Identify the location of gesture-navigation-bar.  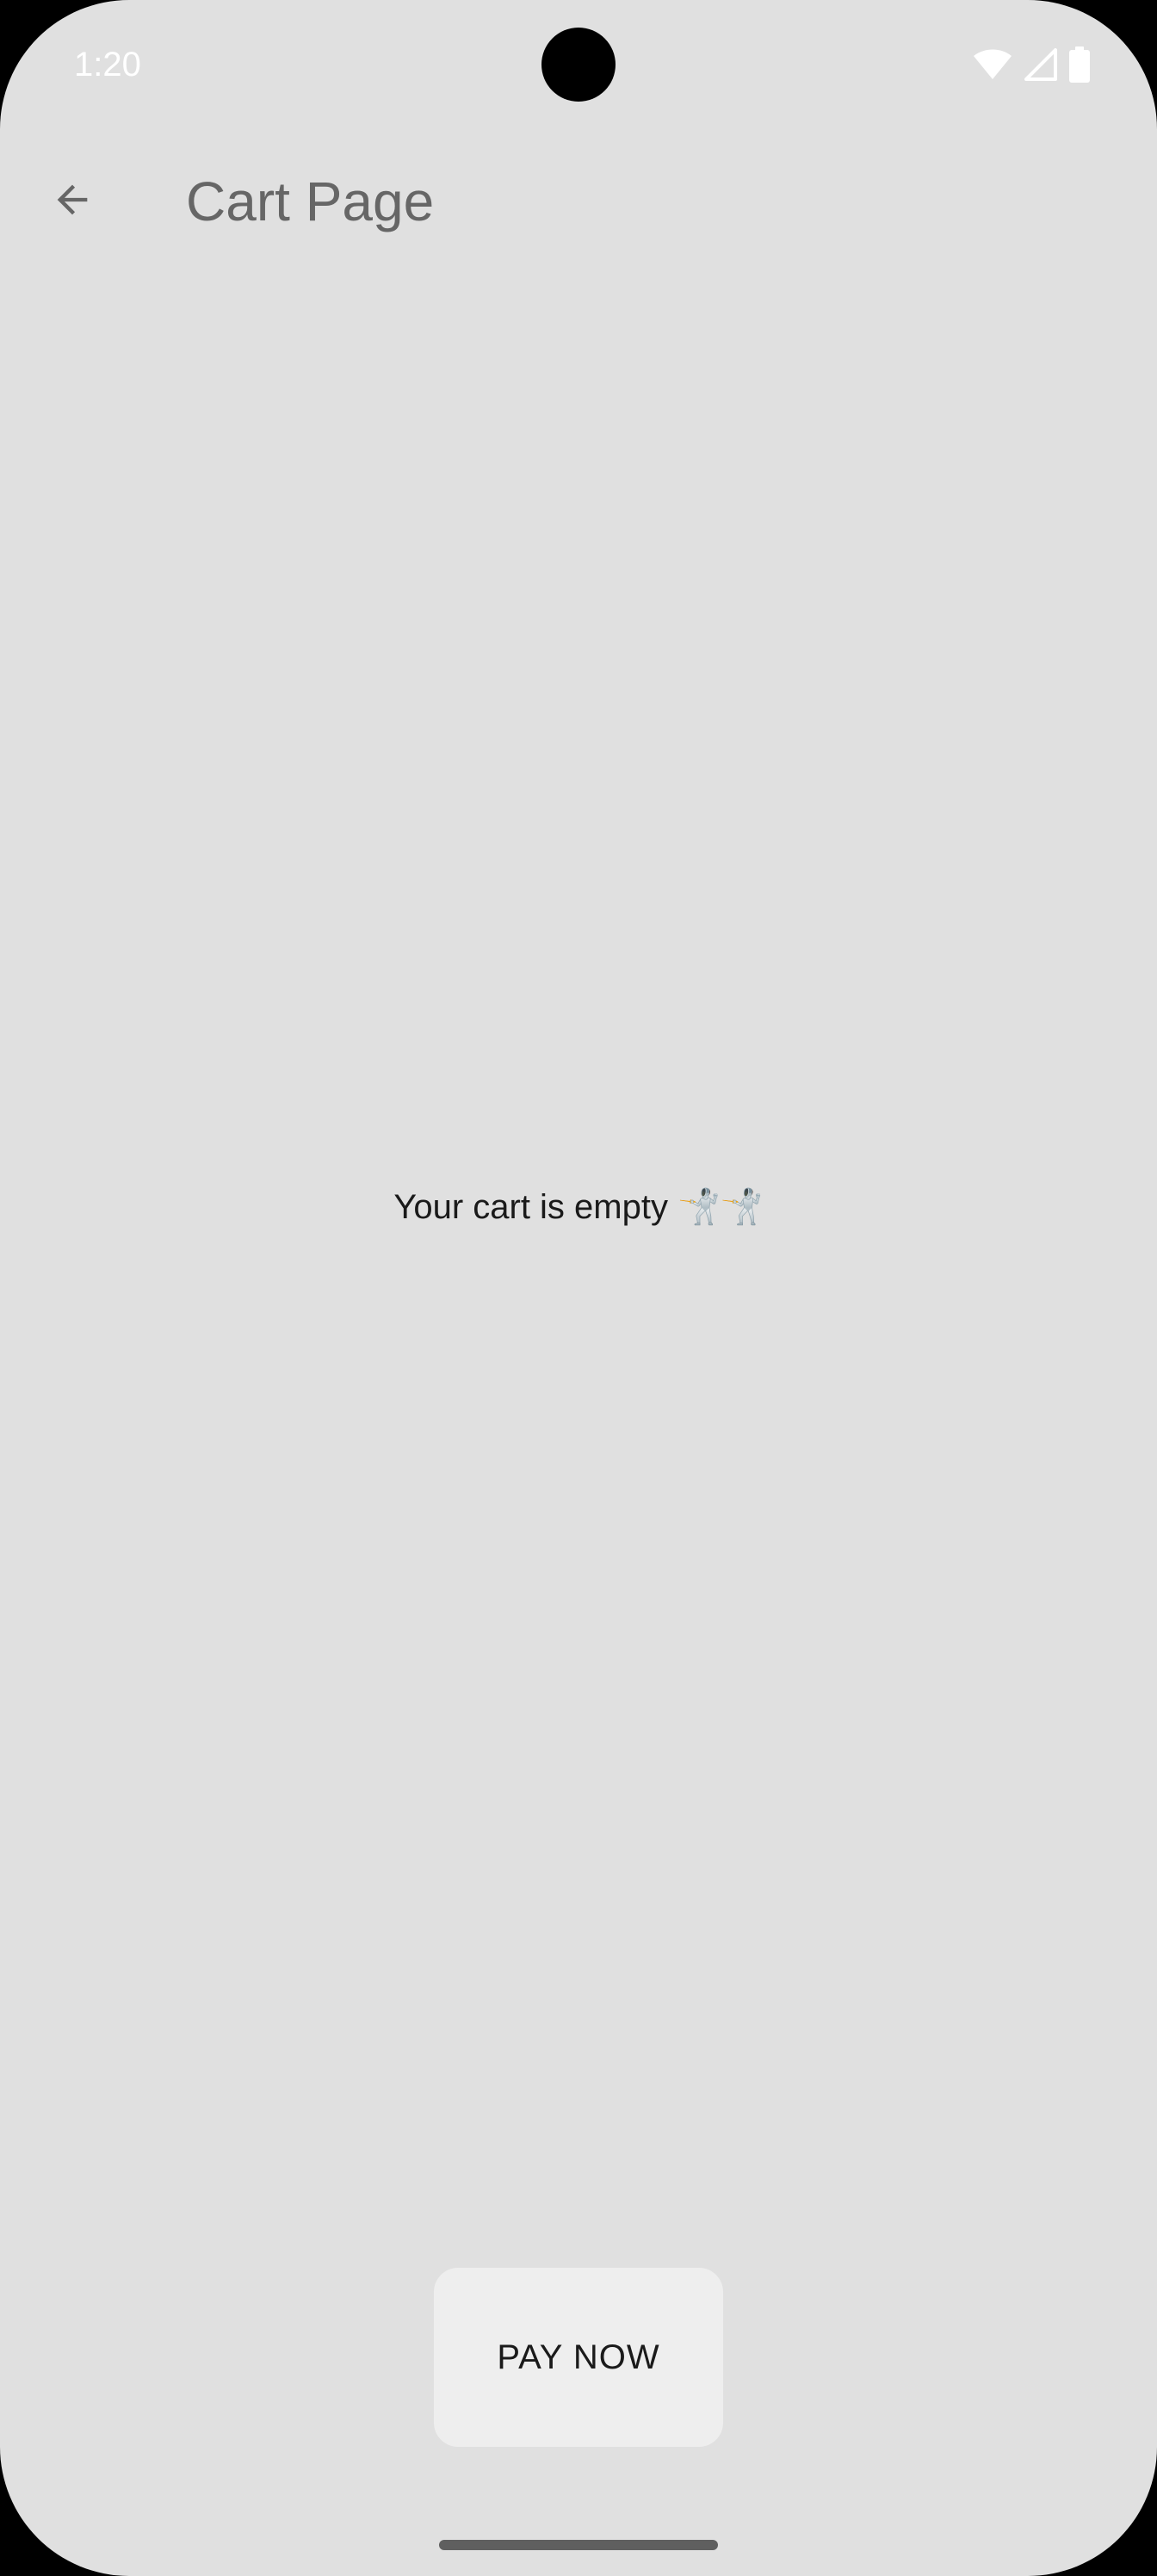
(579, 2545).